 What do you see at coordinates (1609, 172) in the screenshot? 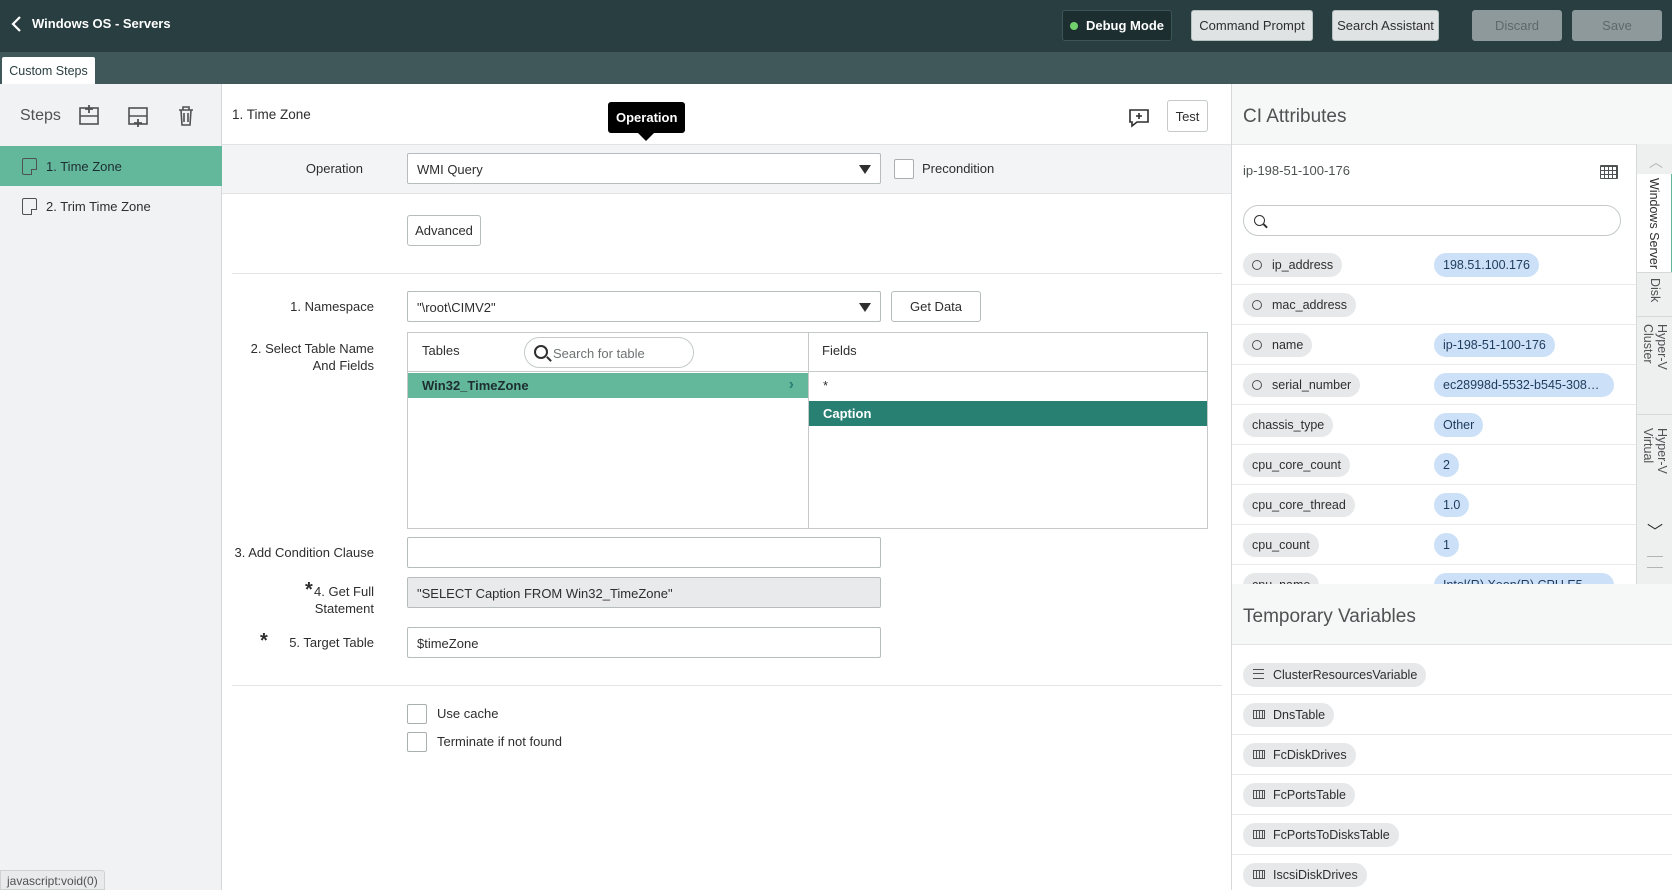
I see `table-view-icon` at bounding box center [1609, 172].